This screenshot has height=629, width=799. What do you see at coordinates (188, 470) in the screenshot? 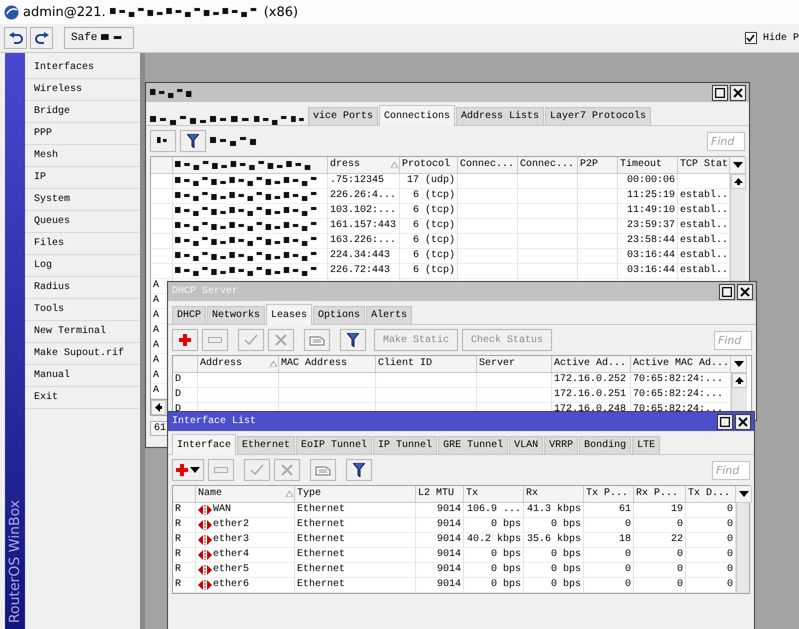
I see `add-button` at bounding box center [188, 470].